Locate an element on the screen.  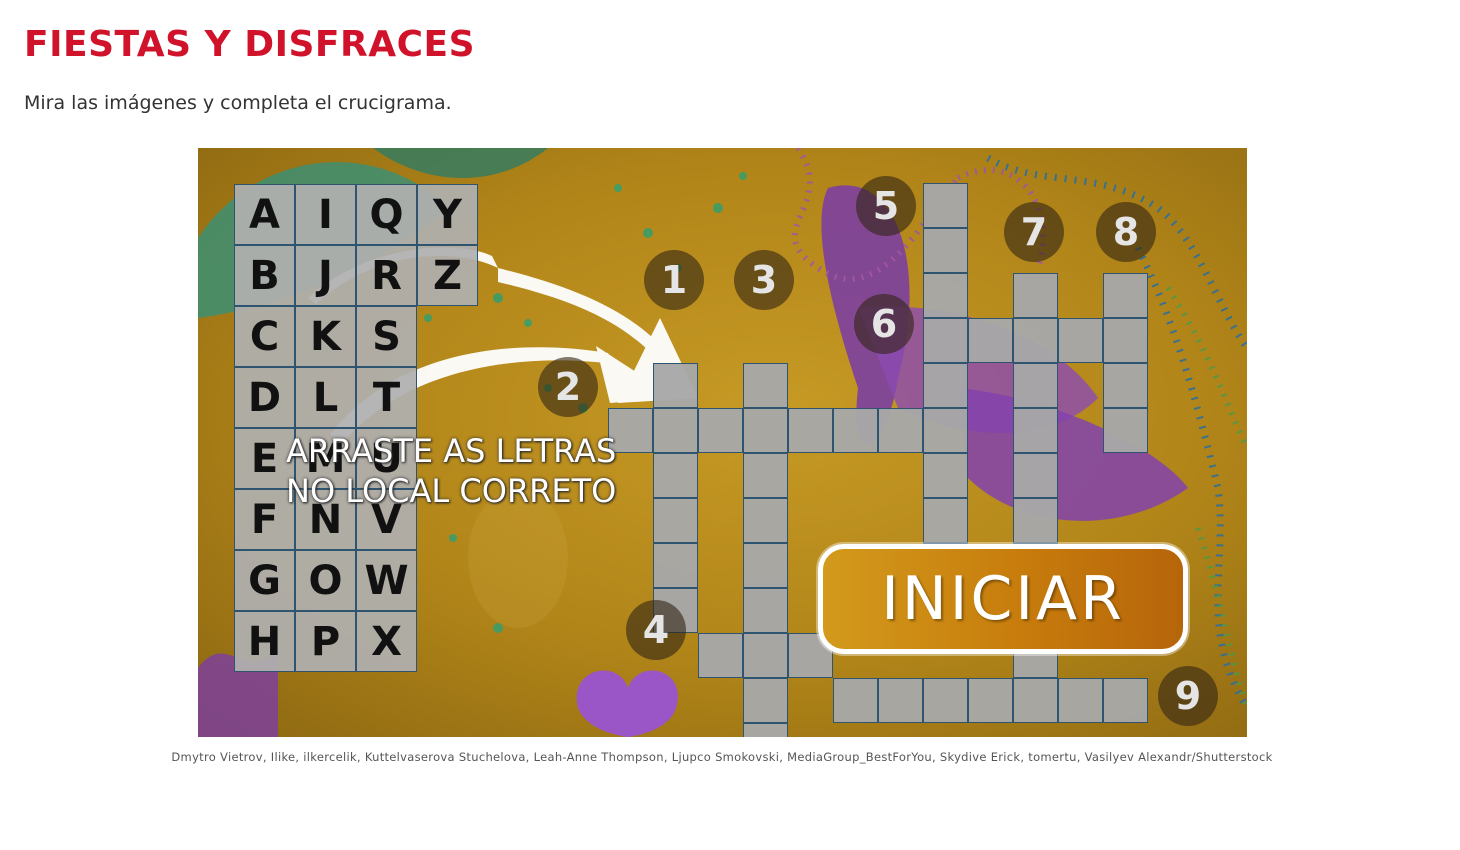
letter-tile: K is located at coordinates (325, 336).